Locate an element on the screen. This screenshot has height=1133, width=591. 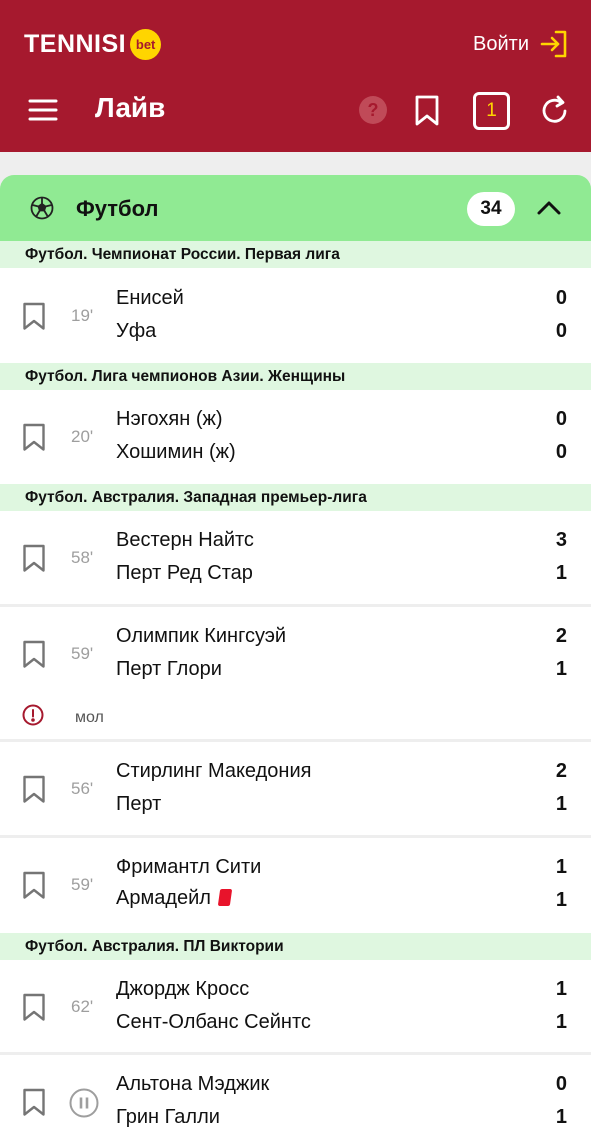
match-row: 62' Джордж Кросс Сент-Олбанс Сейнтс 1 1 is located at coordinates (295, 1006).